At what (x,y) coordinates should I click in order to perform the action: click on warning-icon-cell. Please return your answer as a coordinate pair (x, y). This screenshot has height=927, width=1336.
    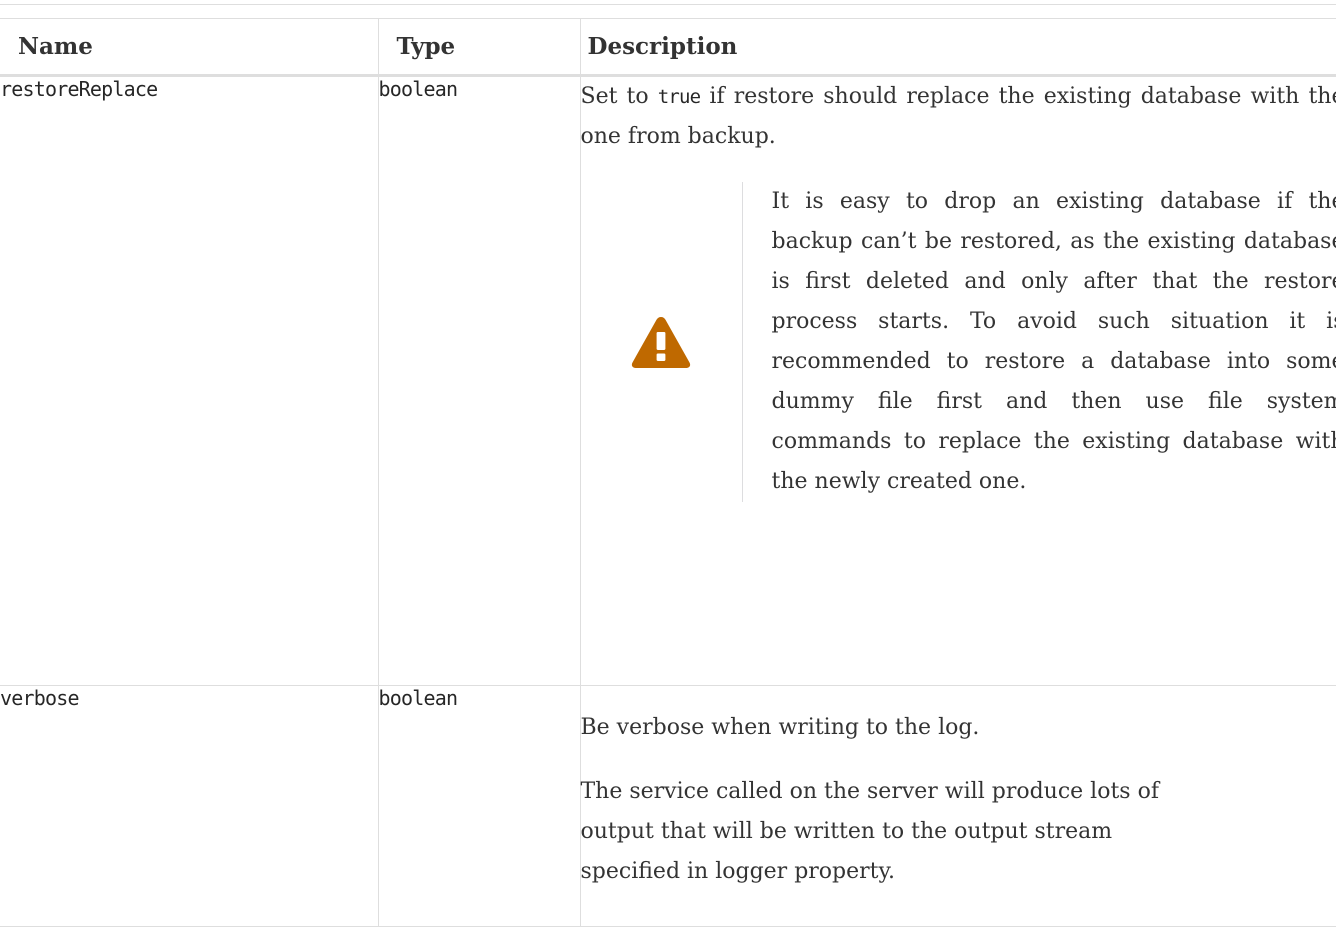
    Looking at the image, I should click on (661, 342).